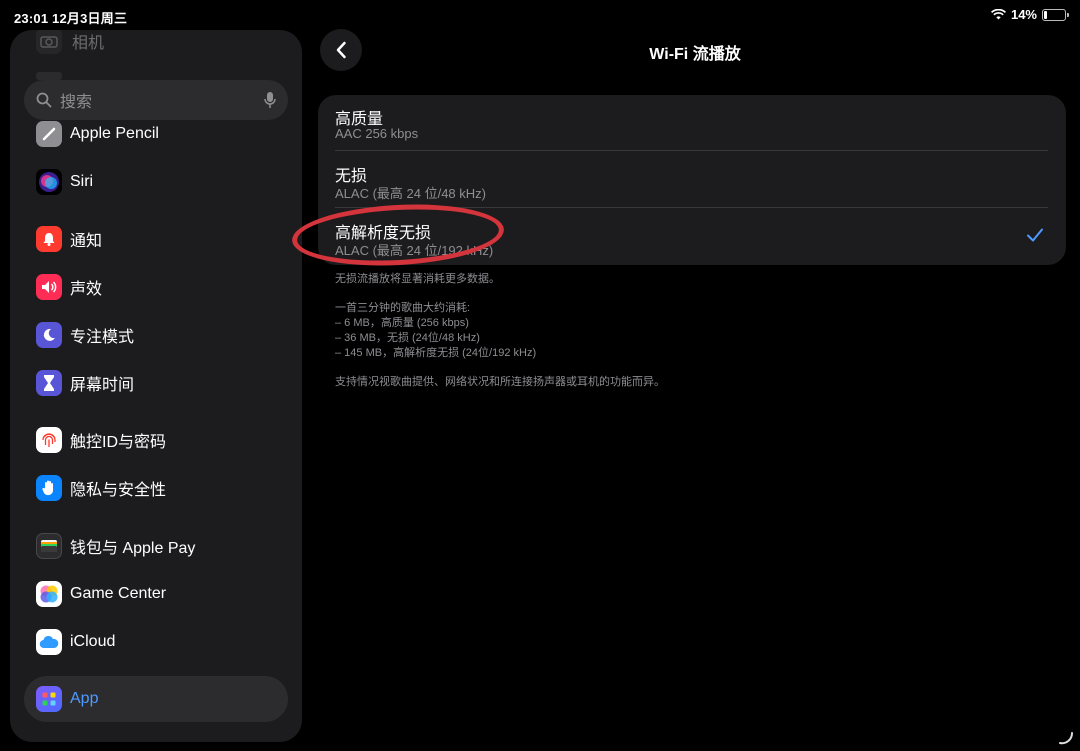 The width and height of the screenshot is (1080, 751). What do you see at coordinates (49, 182) in the screenshot?
I see `siri-icon` at bounding box center [49, 182].